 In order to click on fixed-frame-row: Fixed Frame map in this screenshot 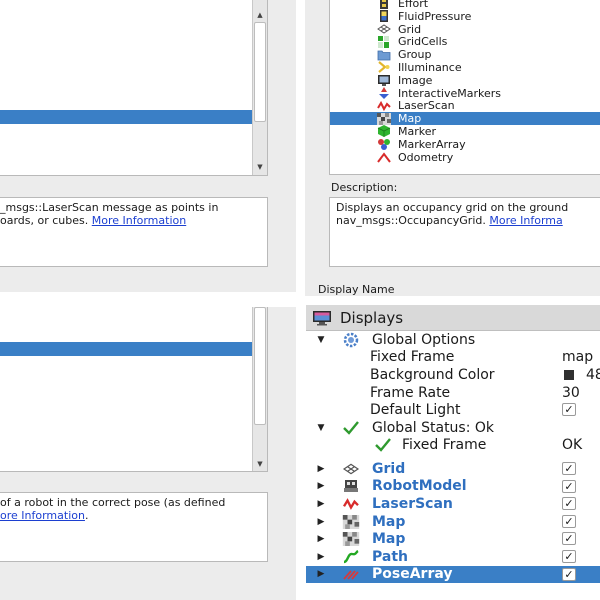, I will do `click(453, 358)`.